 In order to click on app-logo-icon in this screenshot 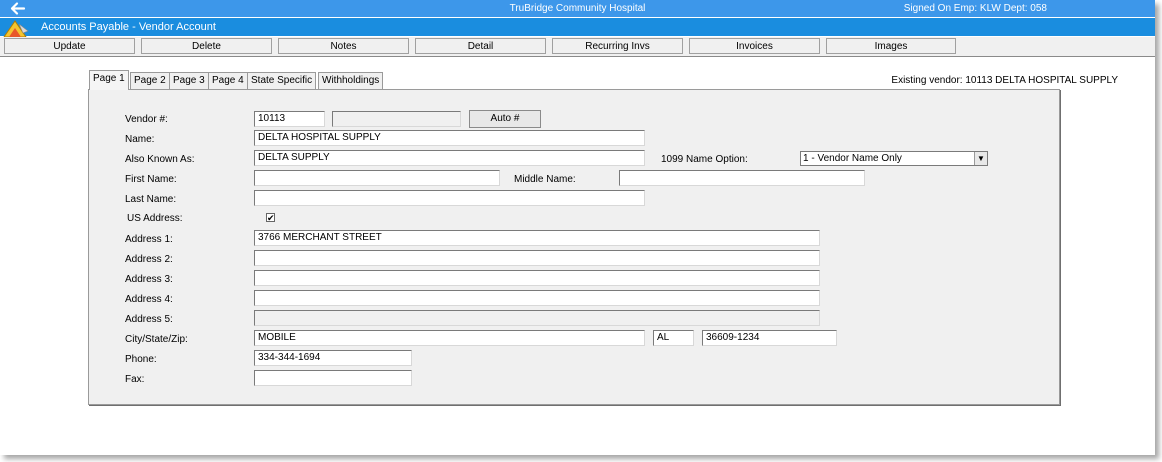, I will do `click(16, 29)`.